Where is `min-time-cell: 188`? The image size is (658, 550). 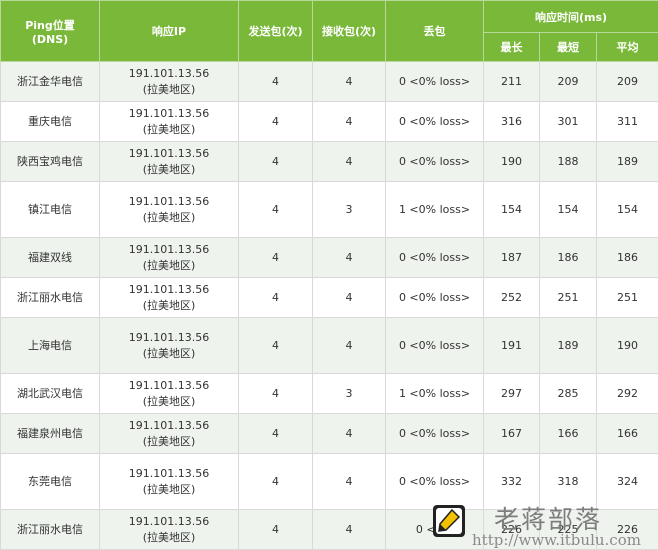
min-time-cell: 188 is located at coordinates (568, 161).